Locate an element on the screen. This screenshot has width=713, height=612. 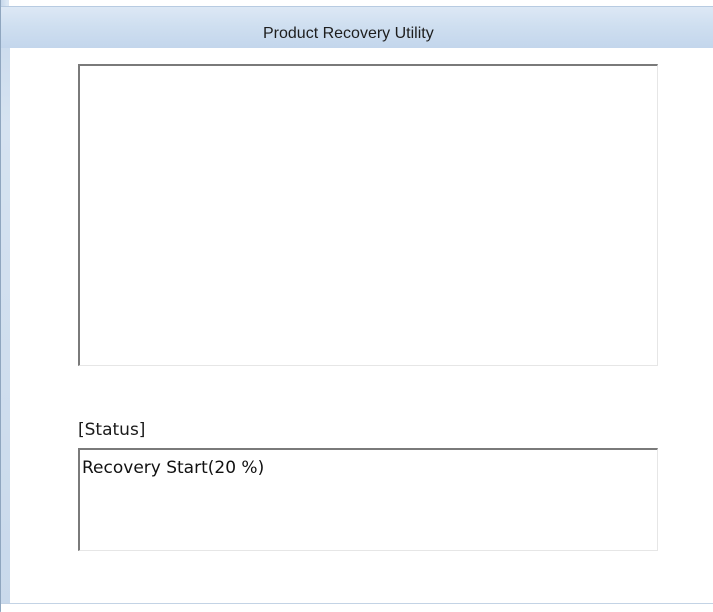
window-title: Product Recovery Utility is located at coordinates (348, 33).